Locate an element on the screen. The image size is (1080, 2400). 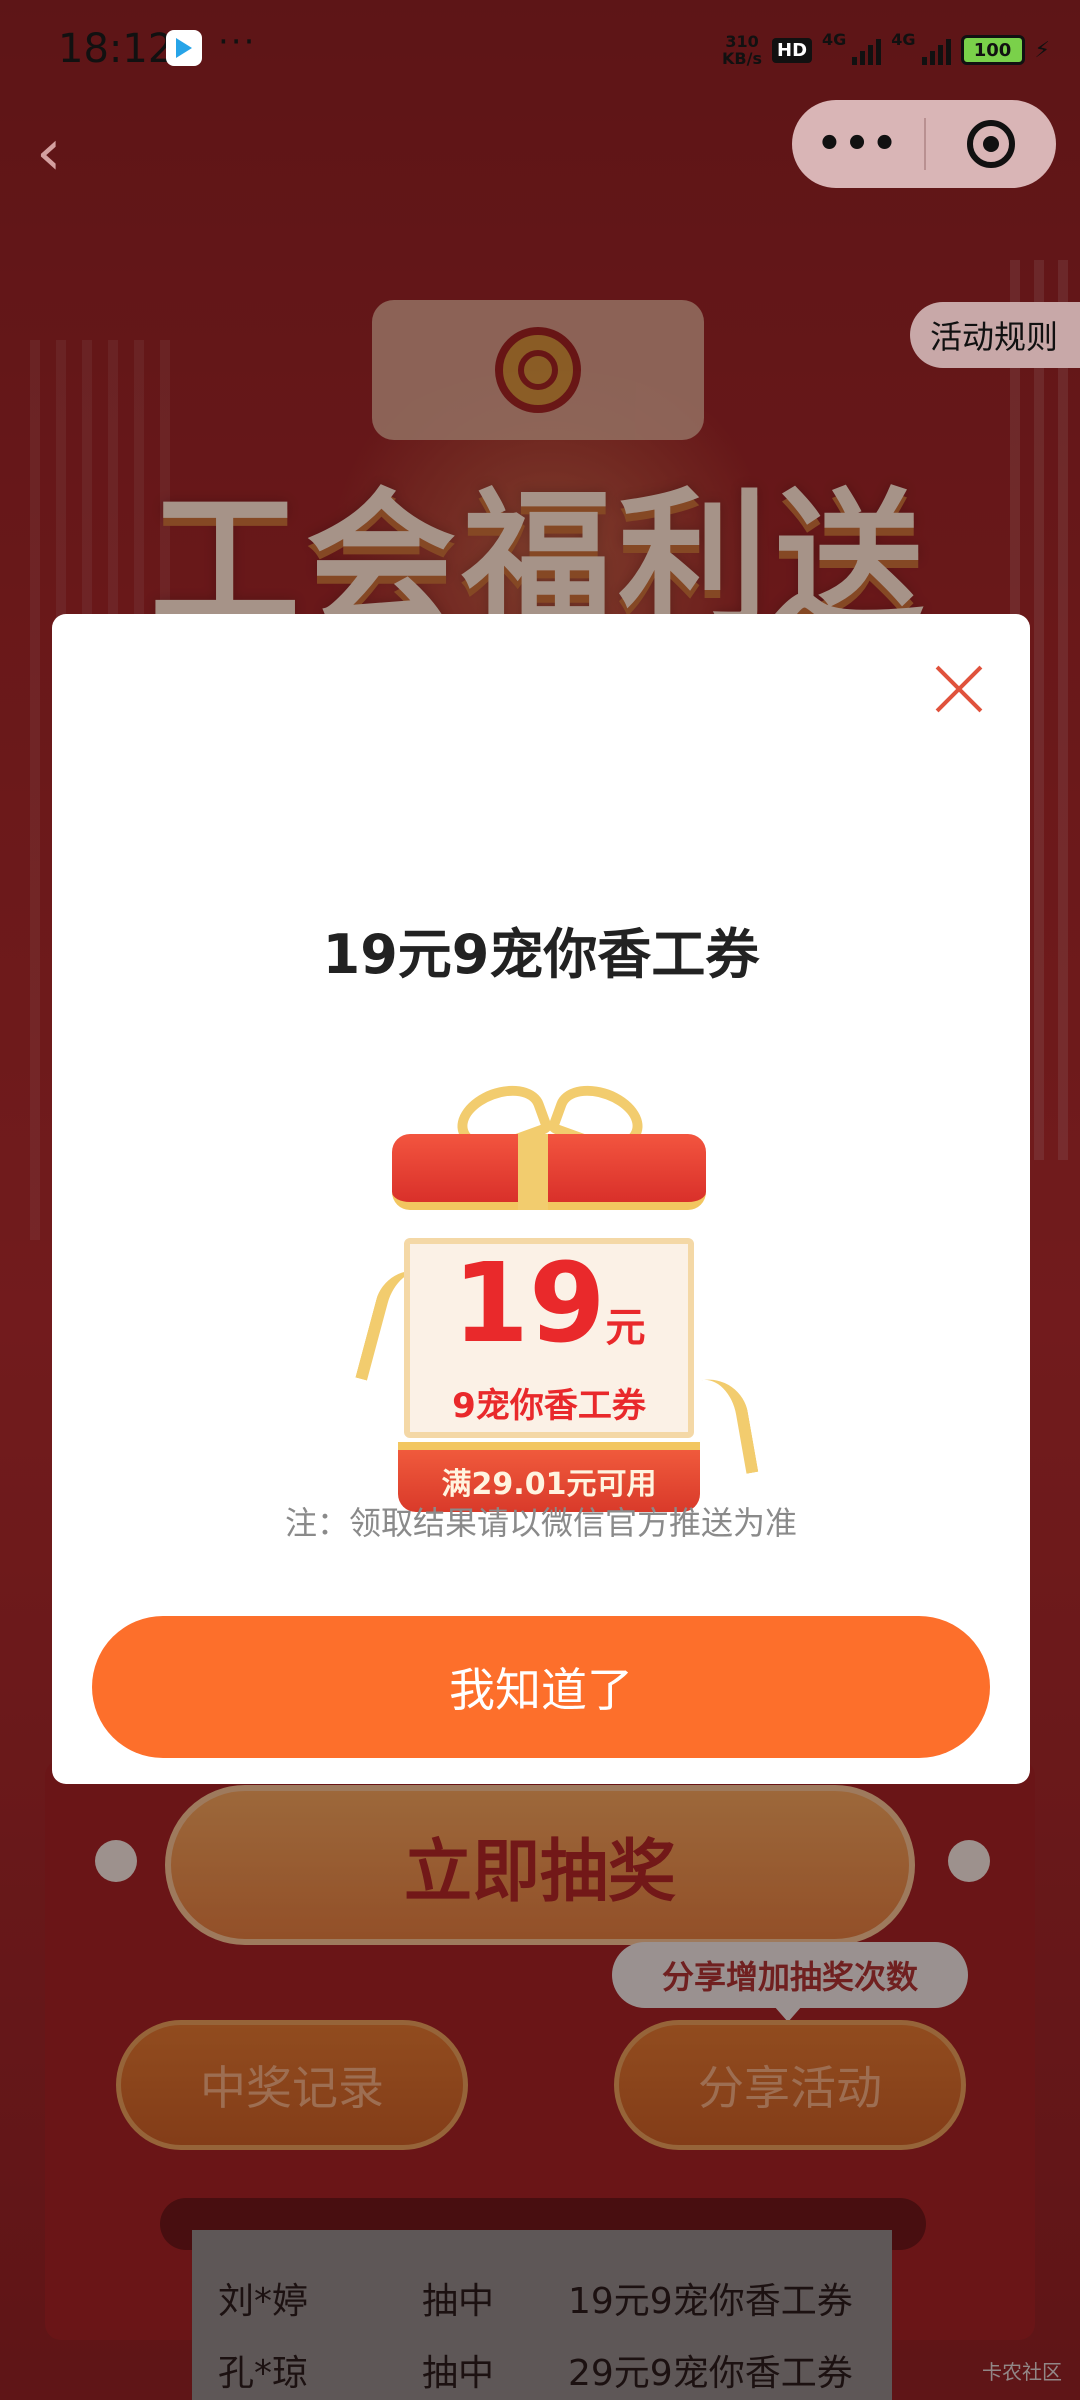
network-speed-value: 310 is located at coordinates (742, 41).